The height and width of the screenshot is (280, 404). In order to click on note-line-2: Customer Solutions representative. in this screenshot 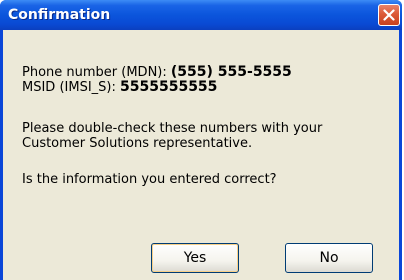, I will do `click(137, 143)`.